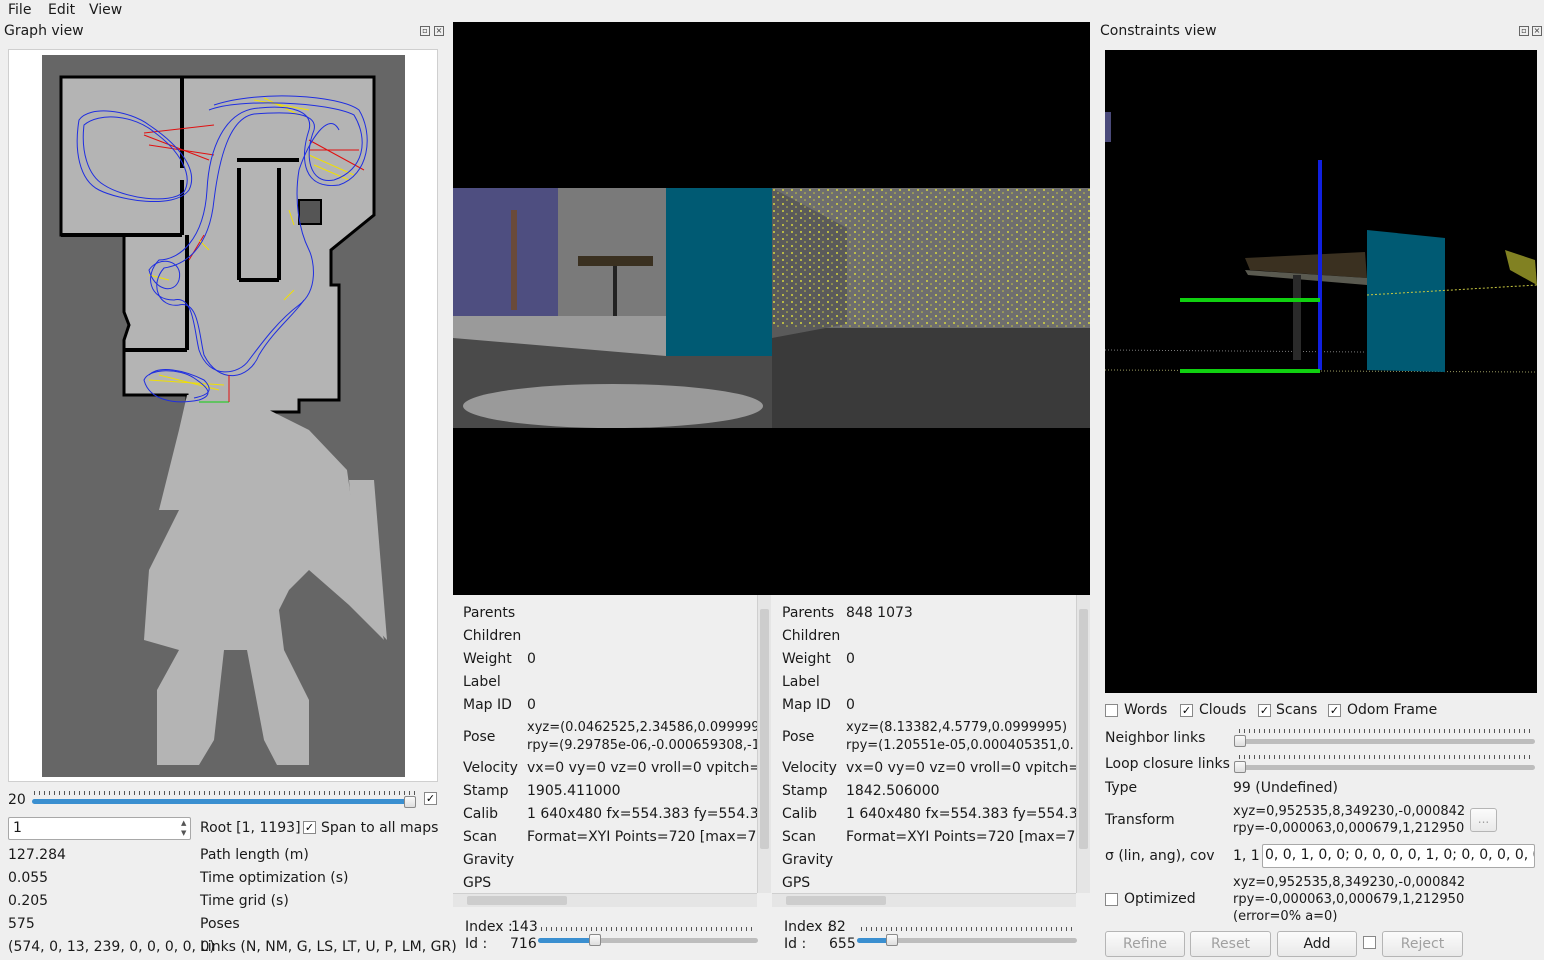 The height and width of the screenshot is (960, 1544). Describe the element at coordinates (430, 798) in the screenshot. I see `graph-slider-checkbox: ✓` at that location.